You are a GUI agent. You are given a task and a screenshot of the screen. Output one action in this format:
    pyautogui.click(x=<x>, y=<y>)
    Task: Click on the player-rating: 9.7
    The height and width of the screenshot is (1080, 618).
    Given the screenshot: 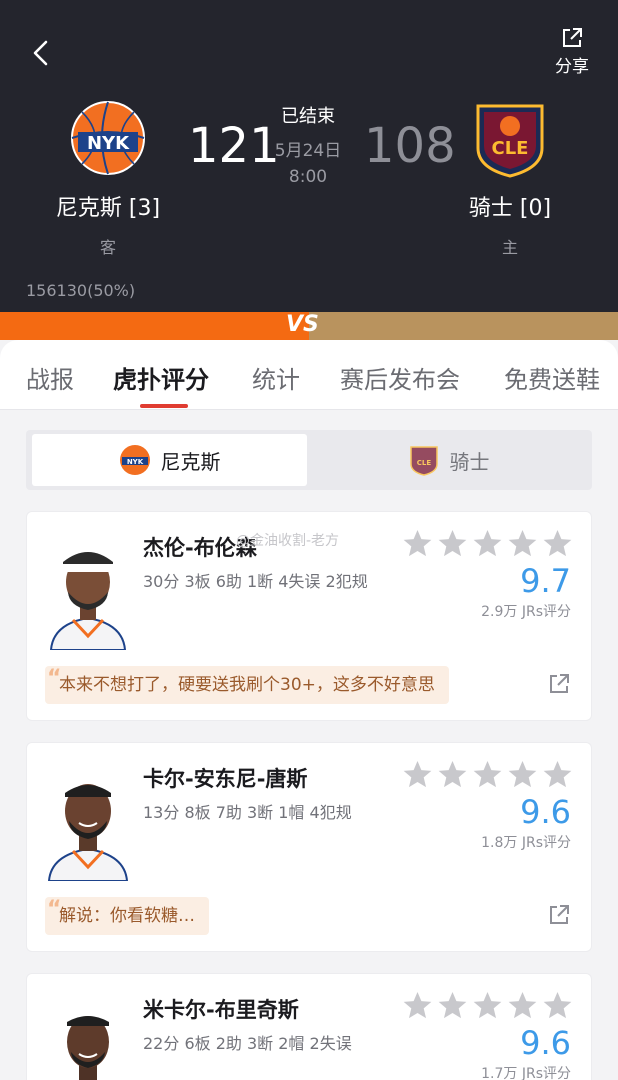 What is the action you would take?
    pyautogui.click(x=545, y=581)
    